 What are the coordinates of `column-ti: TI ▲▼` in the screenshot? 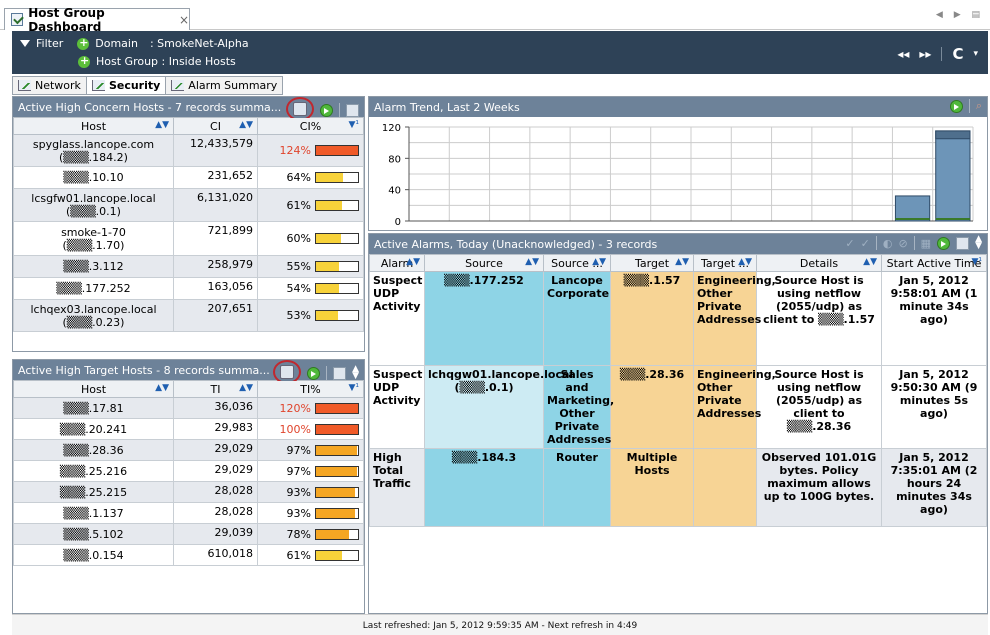 It's located at (215, 389).